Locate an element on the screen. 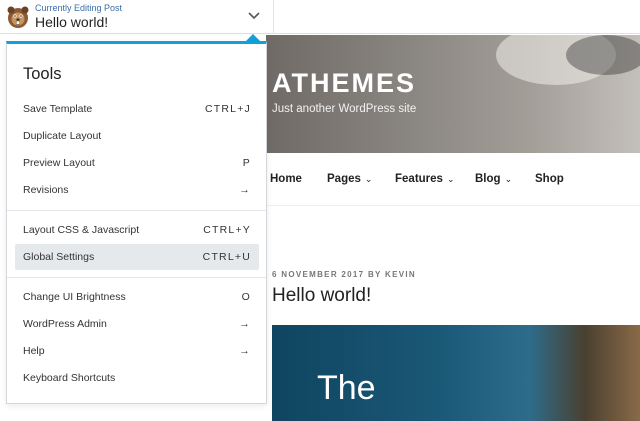  menu-item-help: Help → is located at coordinates (137, 351).